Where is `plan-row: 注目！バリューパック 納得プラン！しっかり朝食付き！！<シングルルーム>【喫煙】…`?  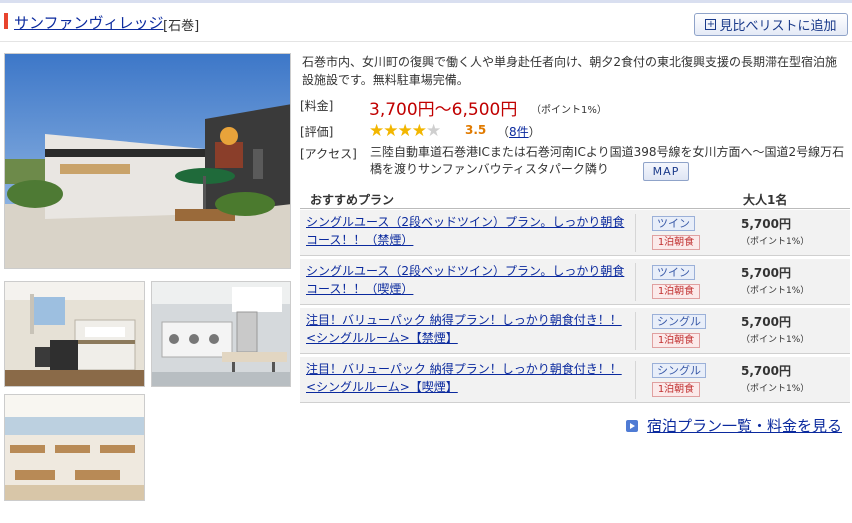 plan-row: 注目！バリューパック 納得プラン！しっかり朝食付き！！<シングルルーム>【喫煙】… is located at coordinates (575, 380).